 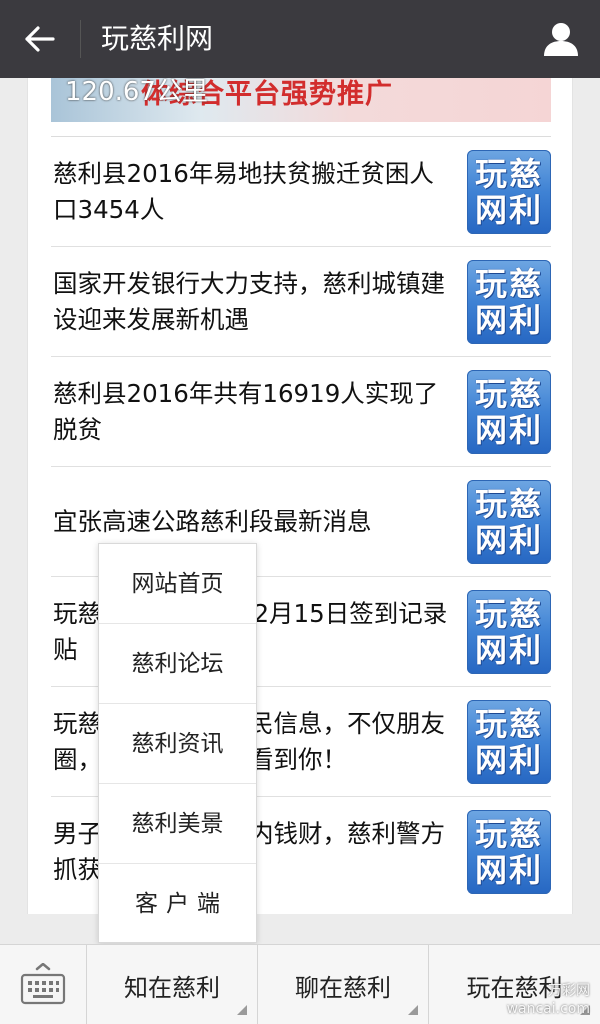 I want to click on menu-item-scenery: 慈利美景, so click(x=177, y=824).